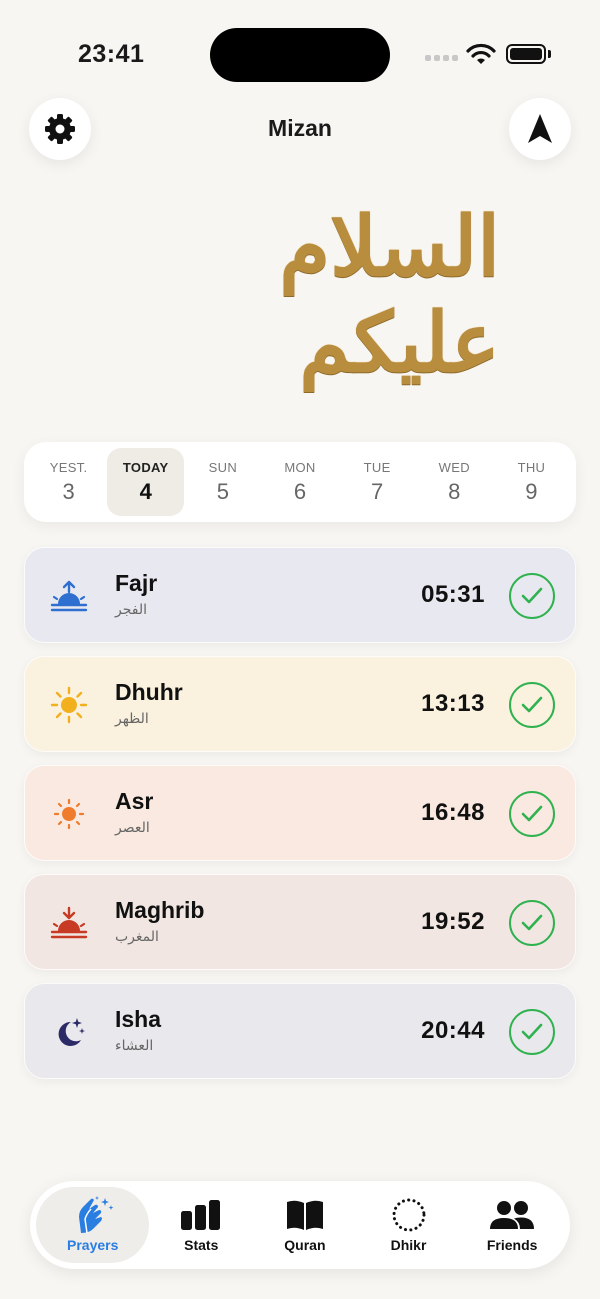  I want to click on people-icon, so click(512, 1215).